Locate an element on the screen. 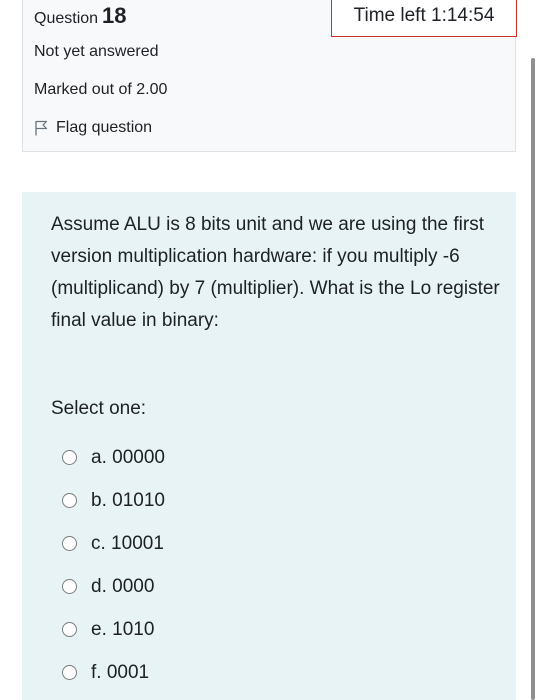  answer-option-label: b. 01010 is located at coordinates (128, 500).